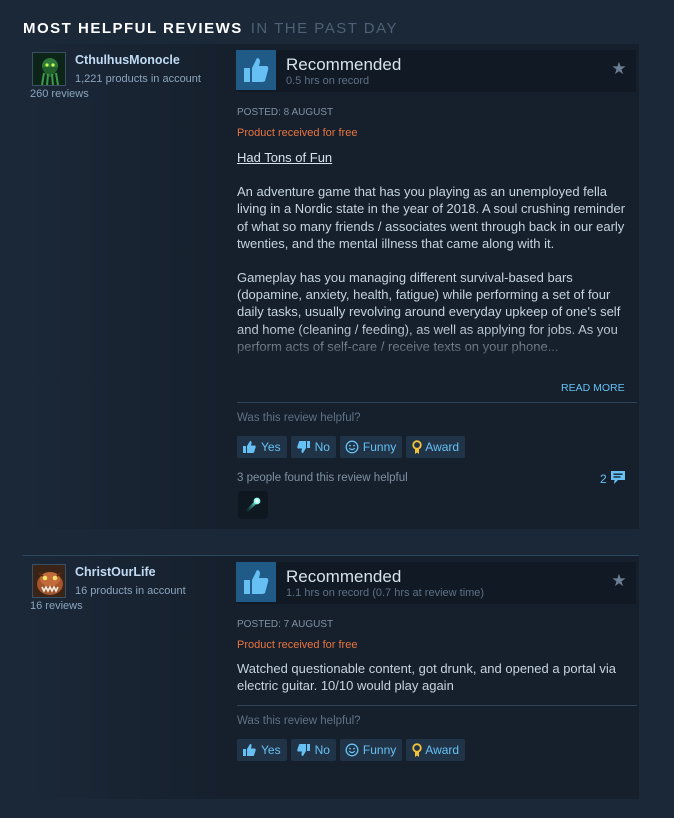 Image resolution: width=674 pixels, height=818 pixels. I want to click on comment-bubble-icon, so click(618, 479).